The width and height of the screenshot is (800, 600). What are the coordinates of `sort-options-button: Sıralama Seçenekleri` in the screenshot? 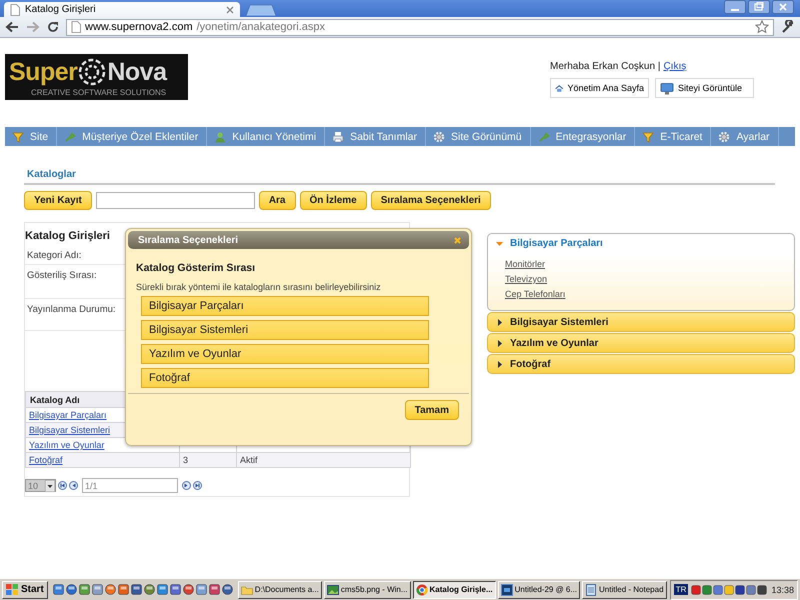 It's located at (430, 200).